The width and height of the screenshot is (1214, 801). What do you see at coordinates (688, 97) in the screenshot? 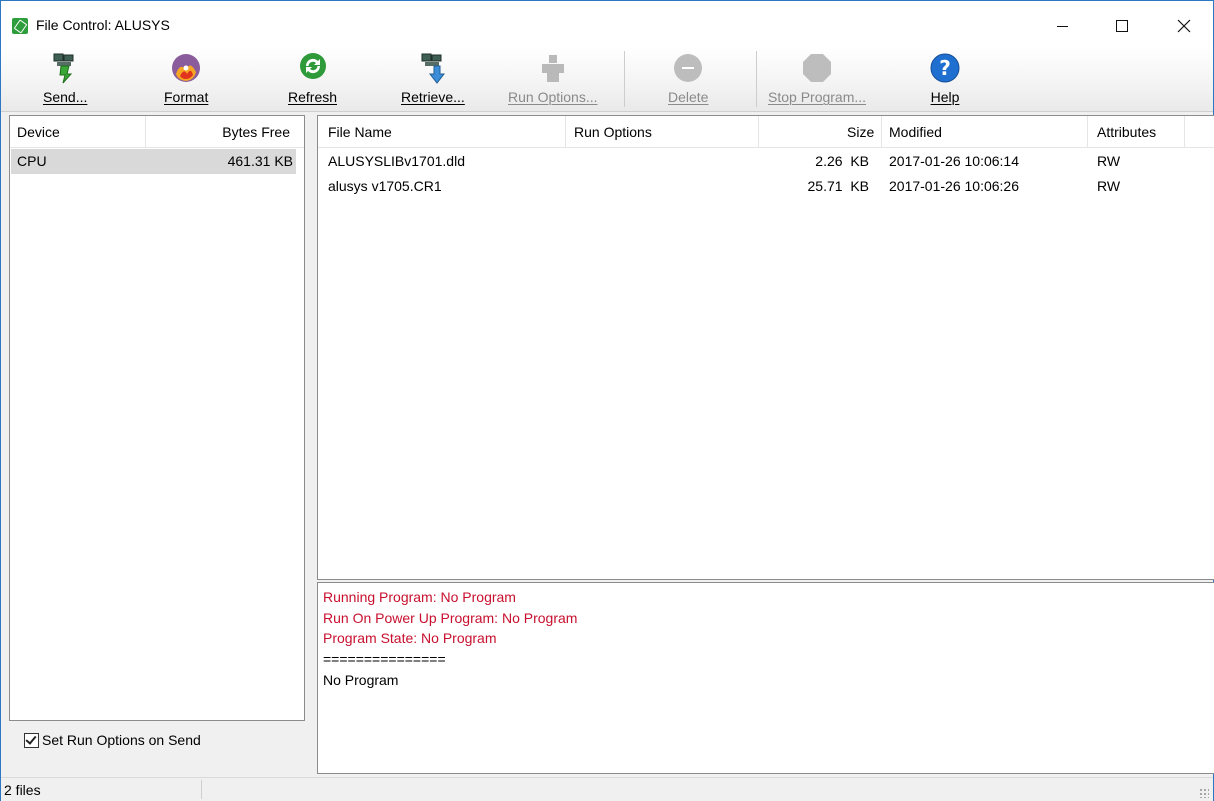
I see `delete-label: Delete` at bounding box center [688, 97].